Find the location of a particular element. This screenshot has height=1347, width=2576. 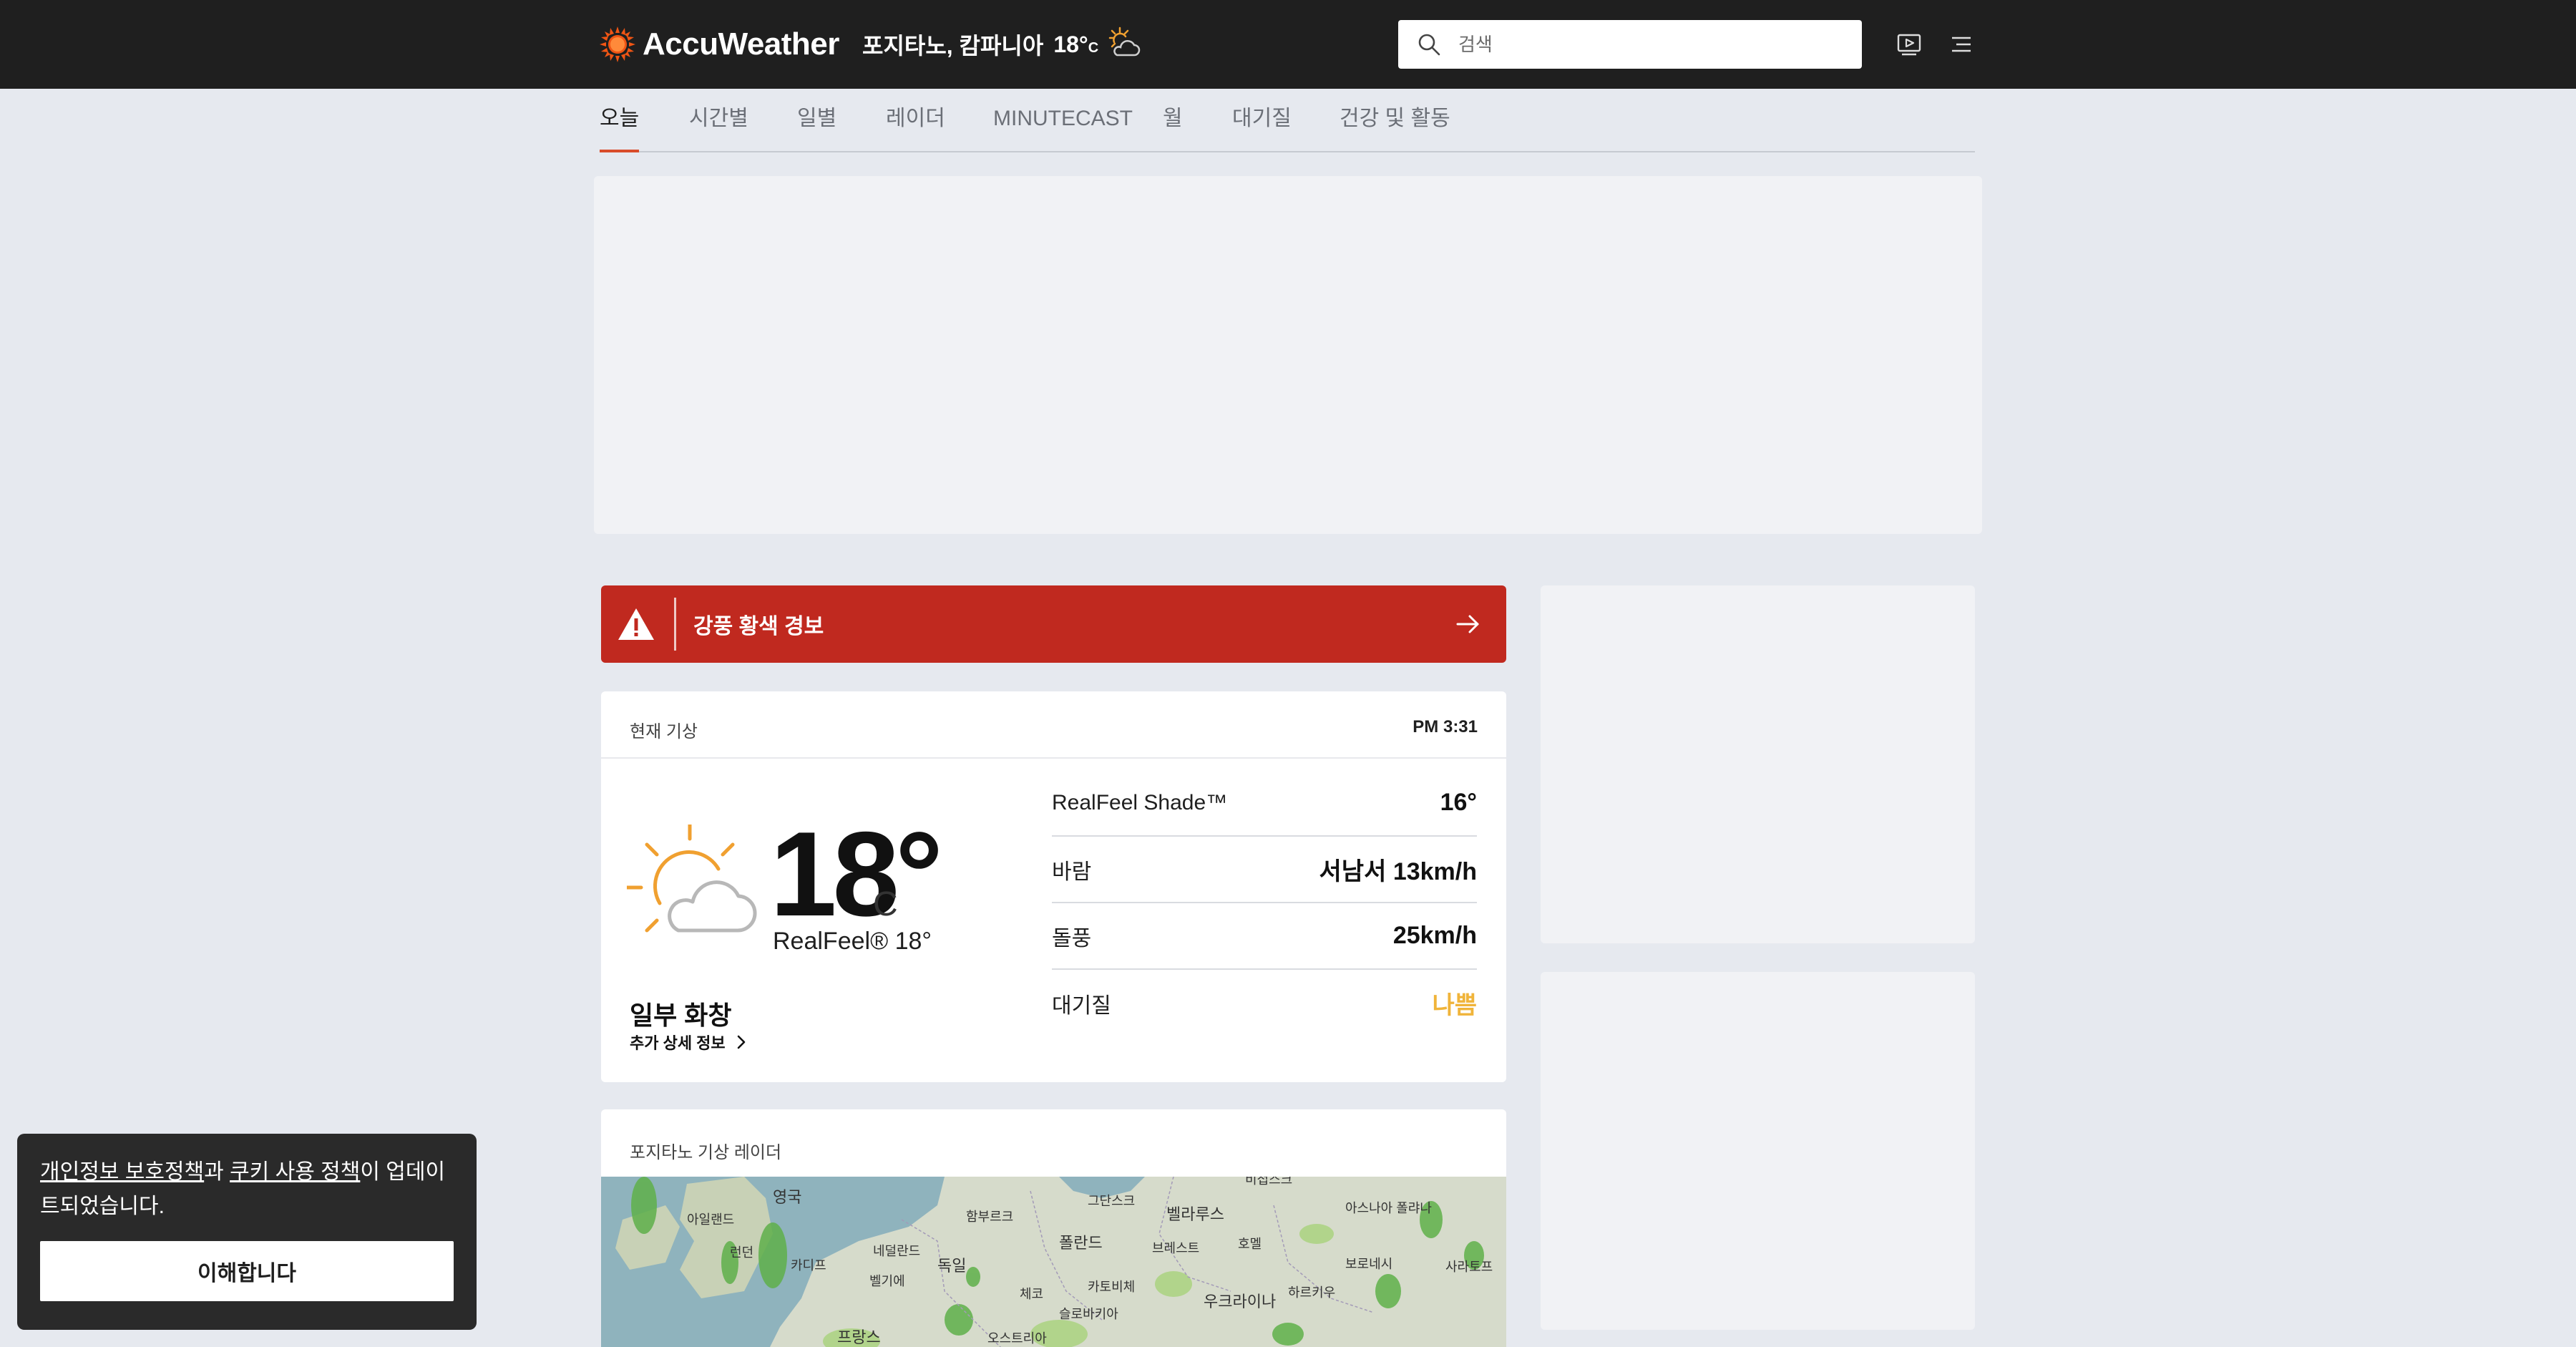

map-label: 체코 is located at coordinates (1031, 1294).